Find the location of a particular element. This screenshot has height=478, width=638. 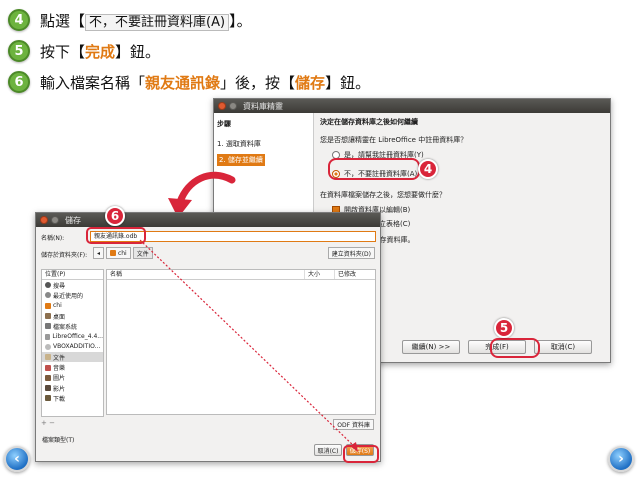

next-page-button: › is located at coordinates (621, 459).